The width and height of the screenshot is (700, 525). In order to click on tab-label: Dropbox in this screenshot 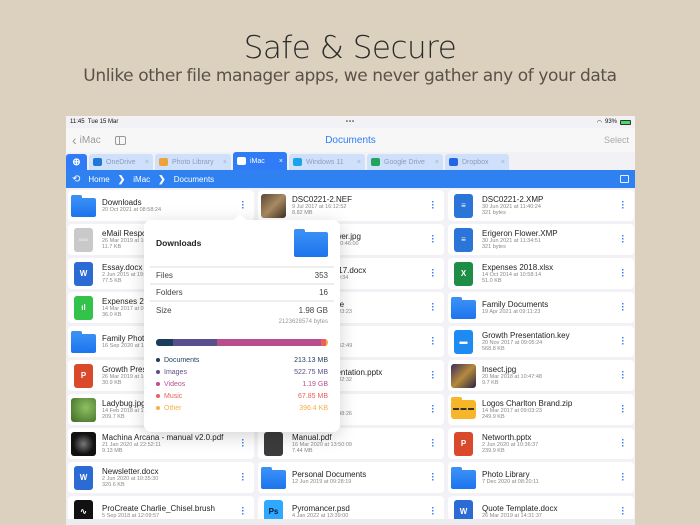, I will do `click(475, 162)`.